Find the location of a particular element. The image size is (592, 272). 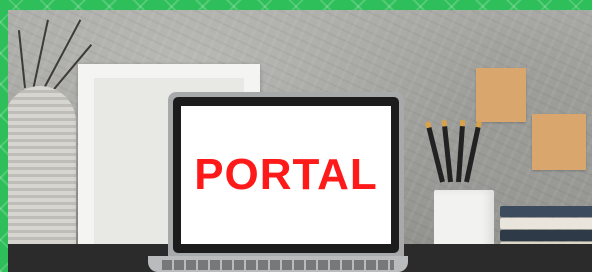

portal-title: PORTAL is located at coordinates (286, 174).